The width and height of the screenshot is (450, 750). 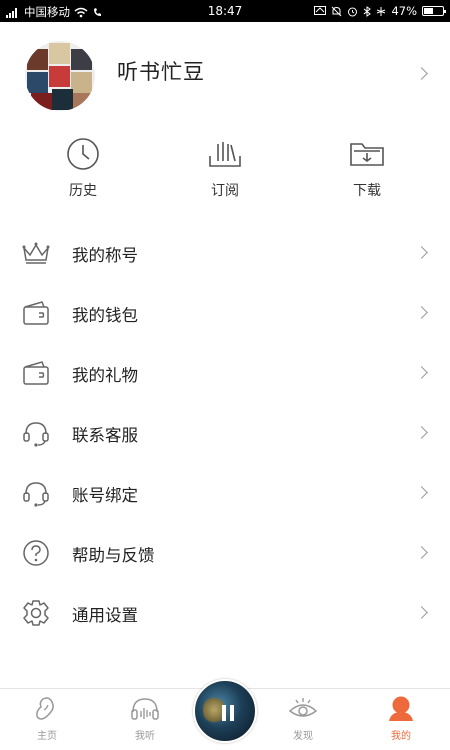 I want to click on battery-text: 47%, so click(x=404, y=11).